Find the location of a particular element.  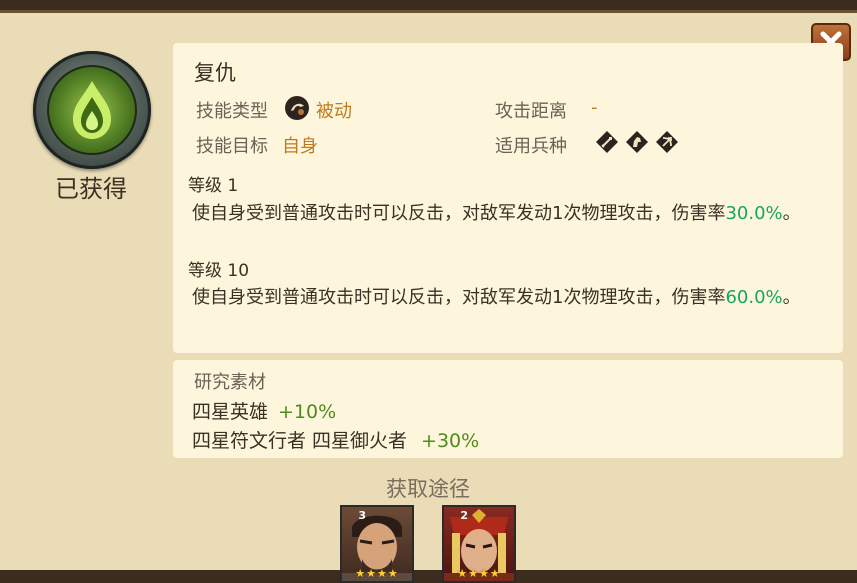

attack-range-label: 攻击距离 is located at coordinates (531, 111).